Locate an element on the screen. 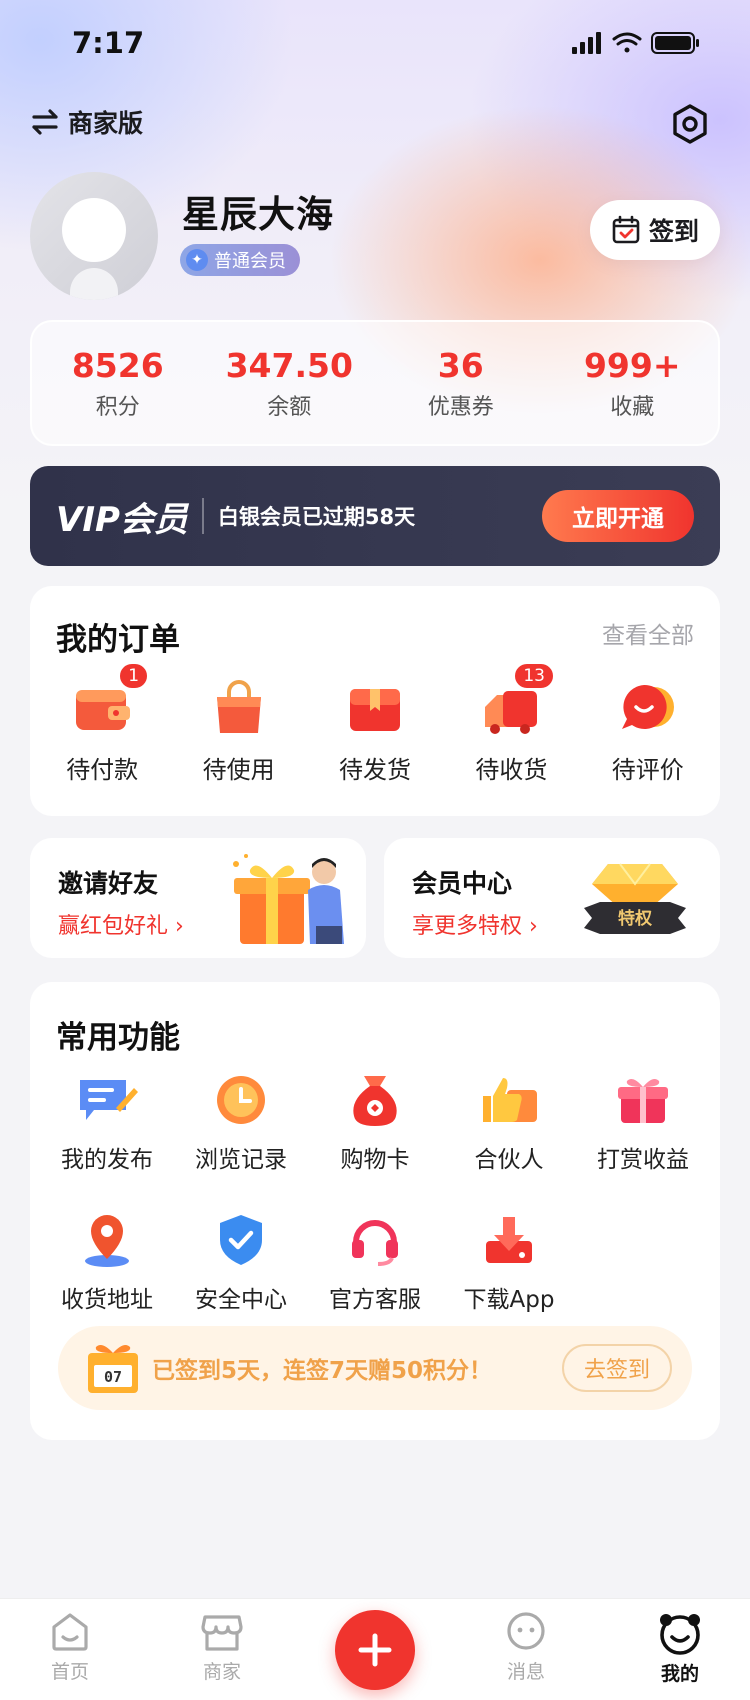  tab-home: 首页 is located at coordinates (70, 1647).